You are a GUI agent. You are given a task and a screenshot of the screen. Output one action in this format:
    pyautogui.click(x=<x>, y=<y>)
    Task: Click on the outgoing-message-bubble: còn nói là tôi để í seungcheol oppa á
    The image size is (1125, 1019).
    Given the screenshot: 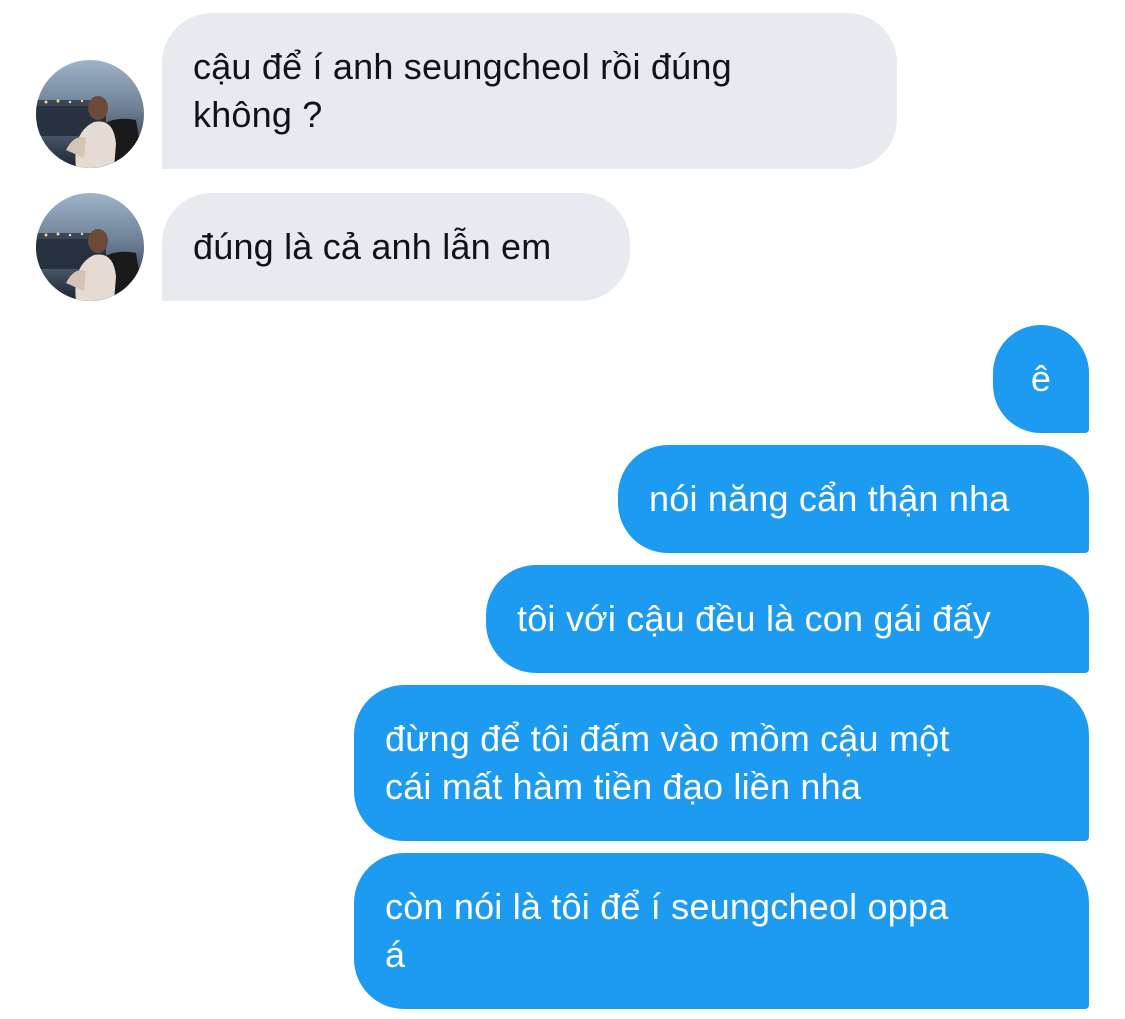 What is the action you would take?
    pyautogui.click(x=721, y=931)
    